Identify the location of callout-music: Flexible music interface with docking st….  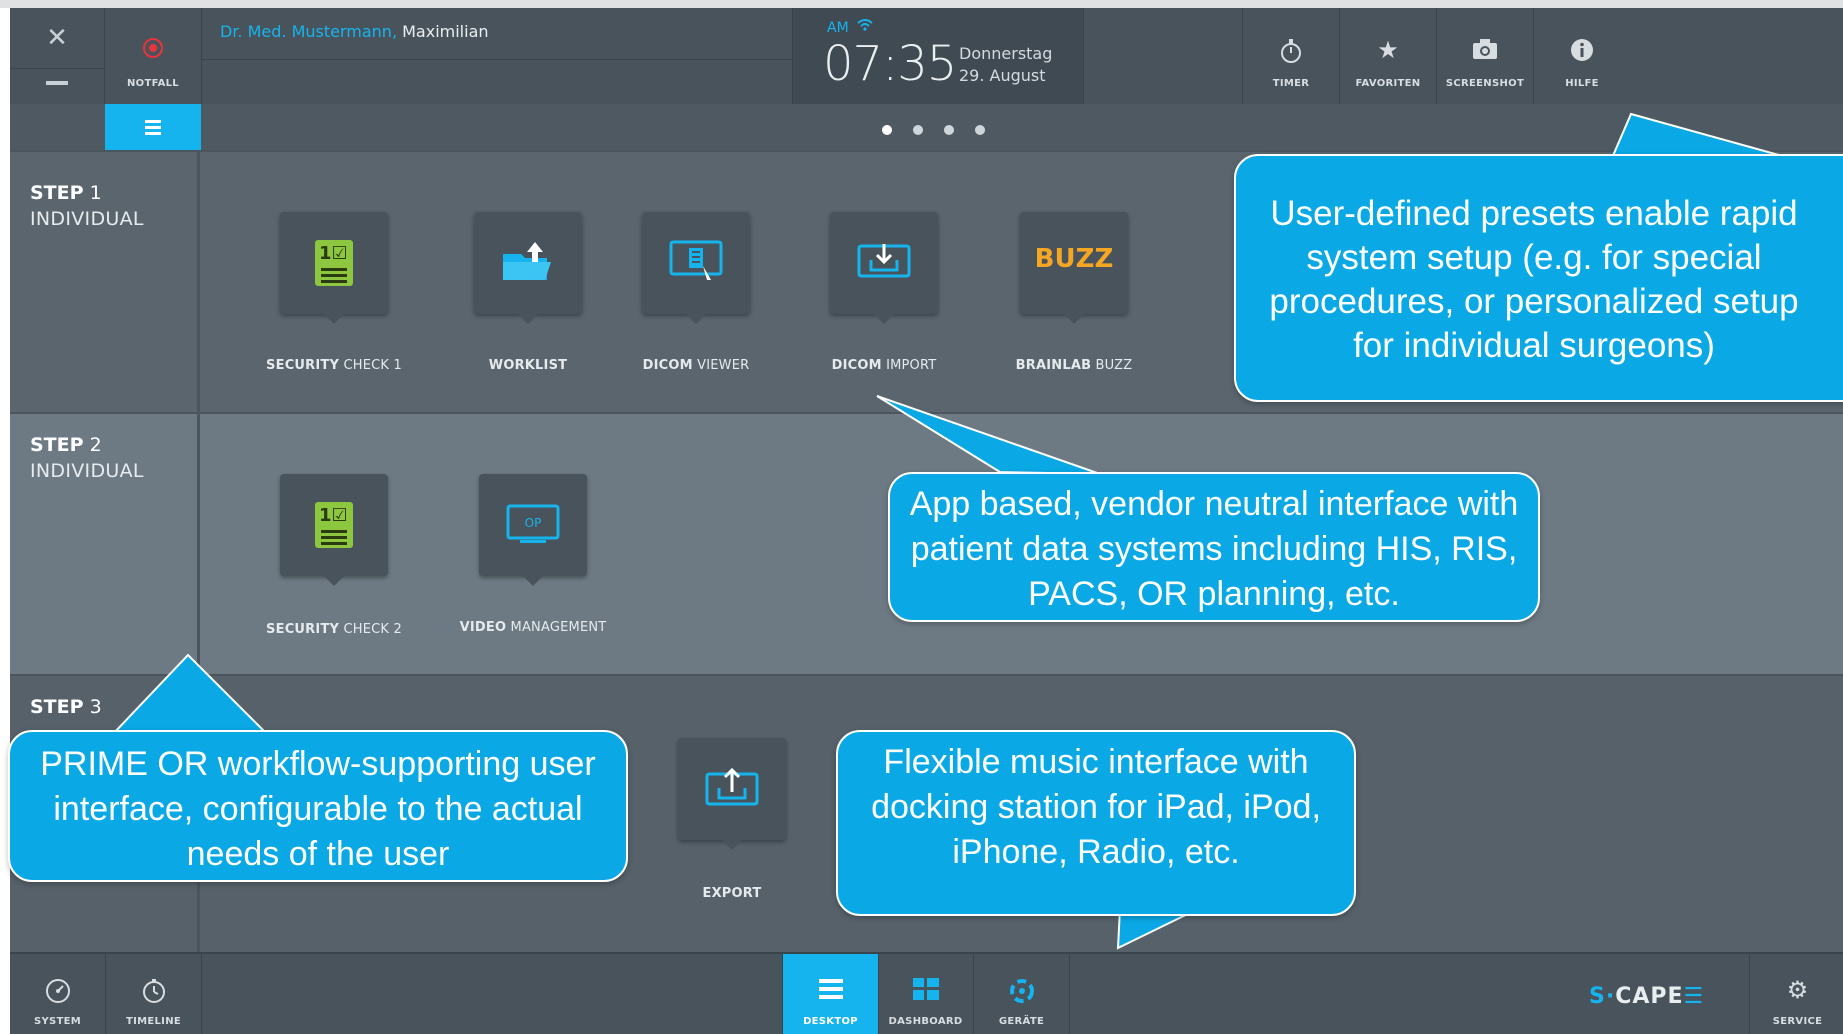
(1096, 823).